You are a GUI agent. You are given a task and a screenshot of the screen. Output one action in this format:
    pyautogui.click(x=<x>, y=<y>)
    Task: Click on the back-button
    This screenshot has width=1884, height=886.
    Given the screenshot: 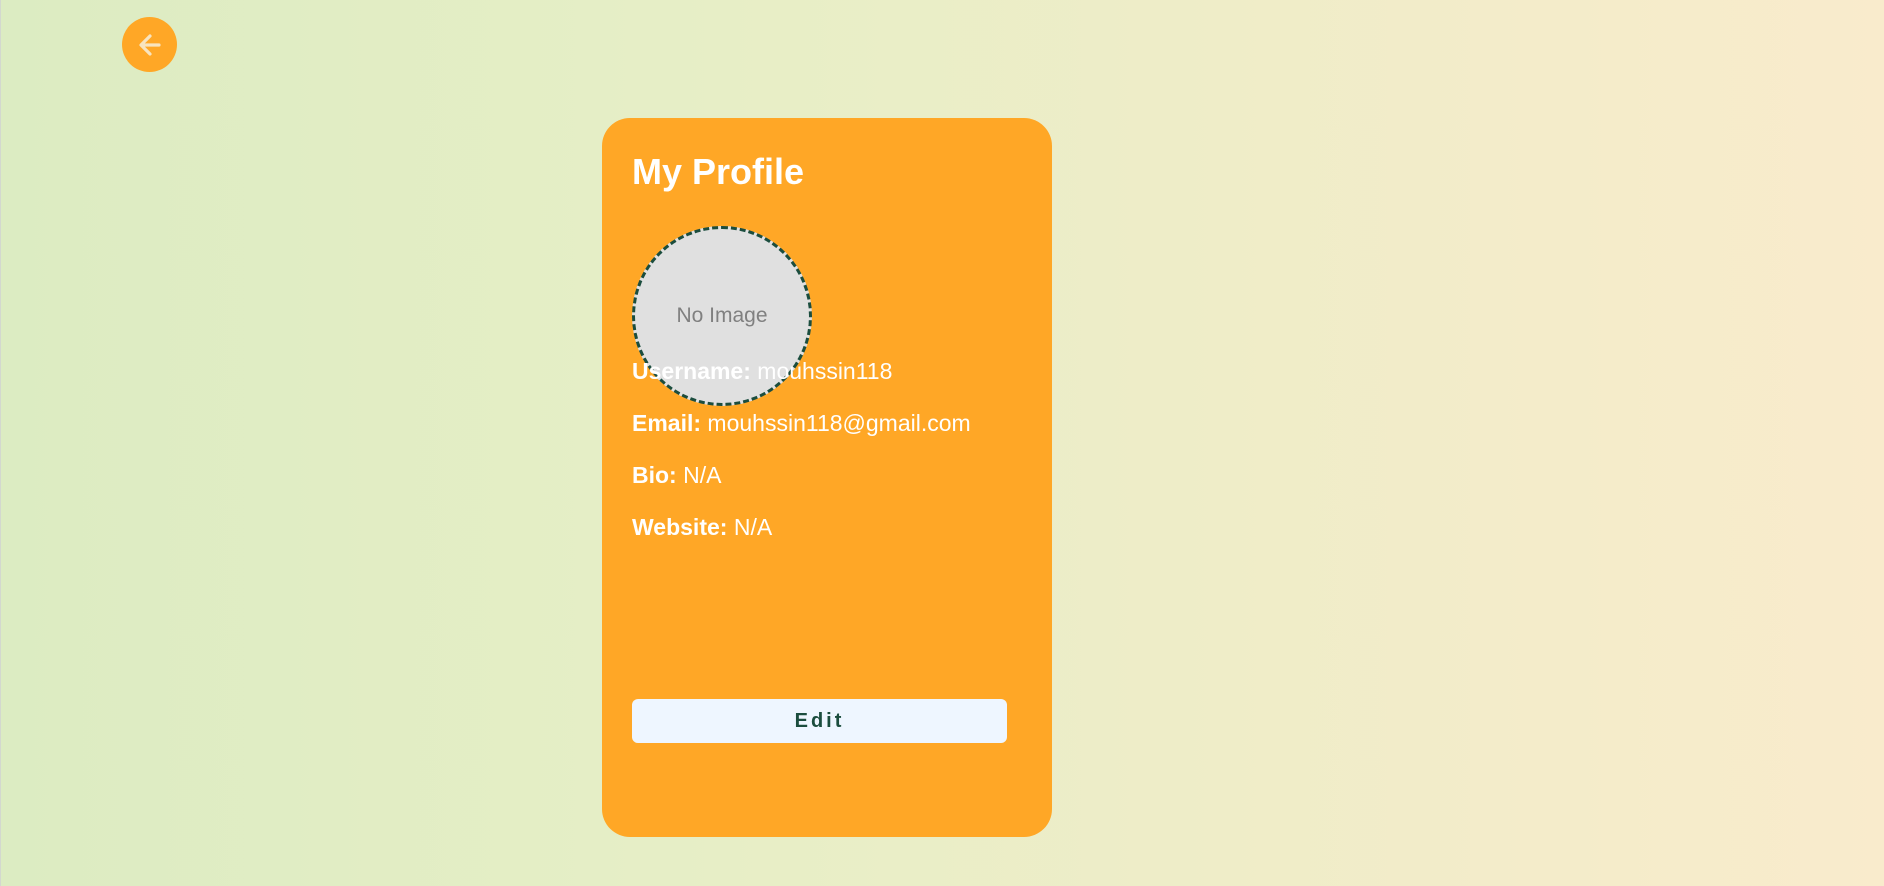 What is the action you would take?
    pyautogui.click(x=149, y=44)
    